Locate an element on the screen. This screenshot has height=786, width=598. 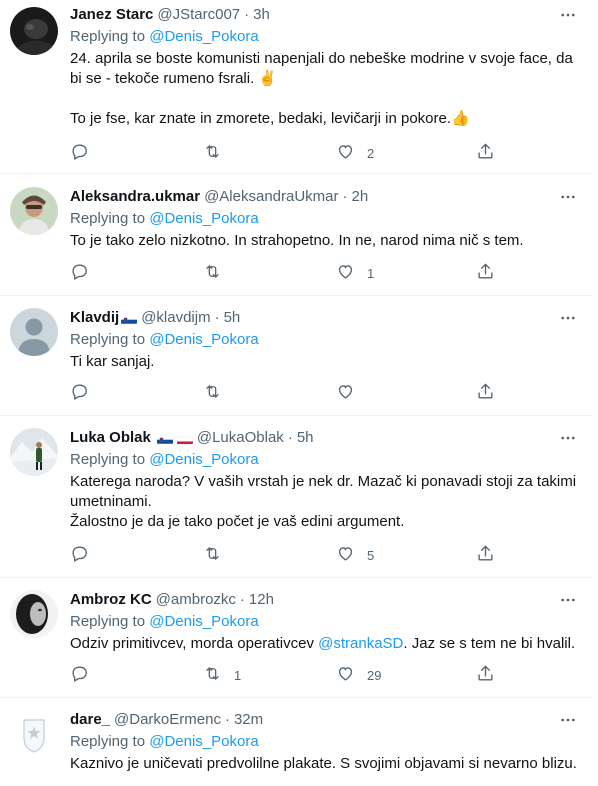
timestamp: 3h is located at coordinates (261, 15).